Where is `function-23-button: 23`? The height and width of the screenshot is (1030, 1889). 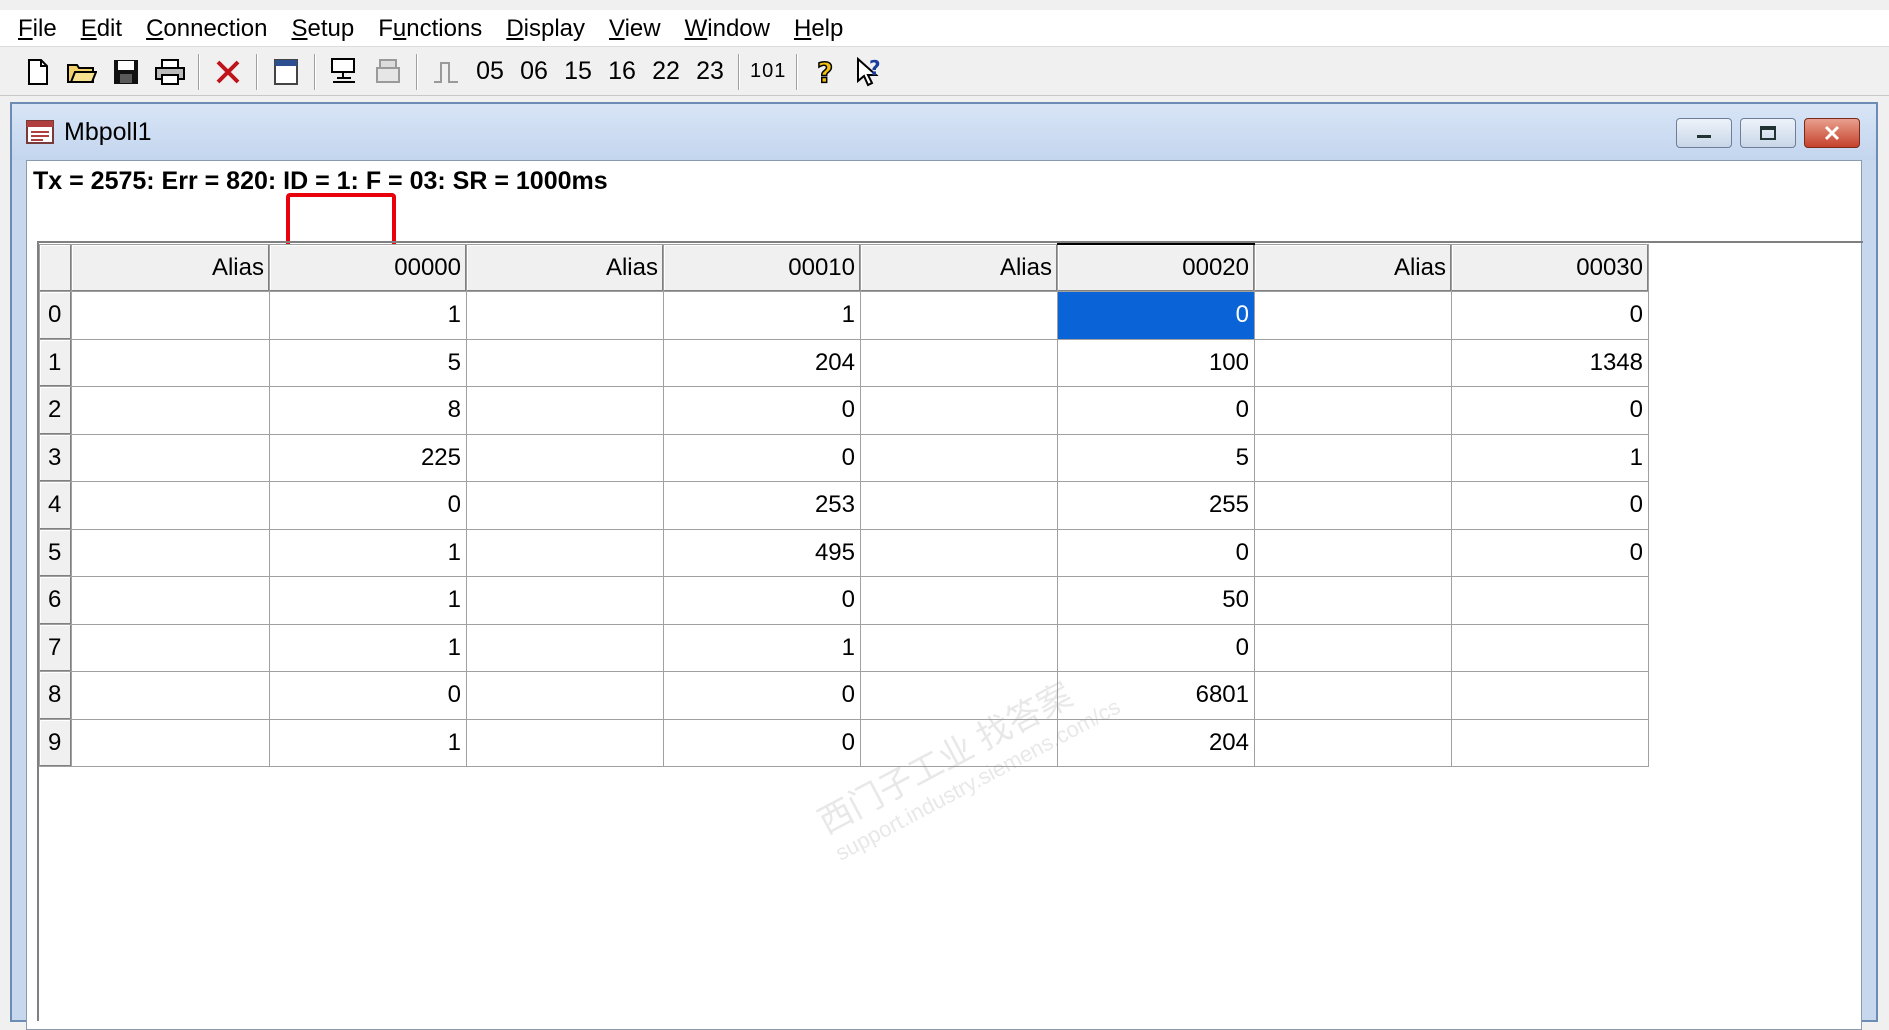 function-23-button: 23 is located at coordinates (710, 72).